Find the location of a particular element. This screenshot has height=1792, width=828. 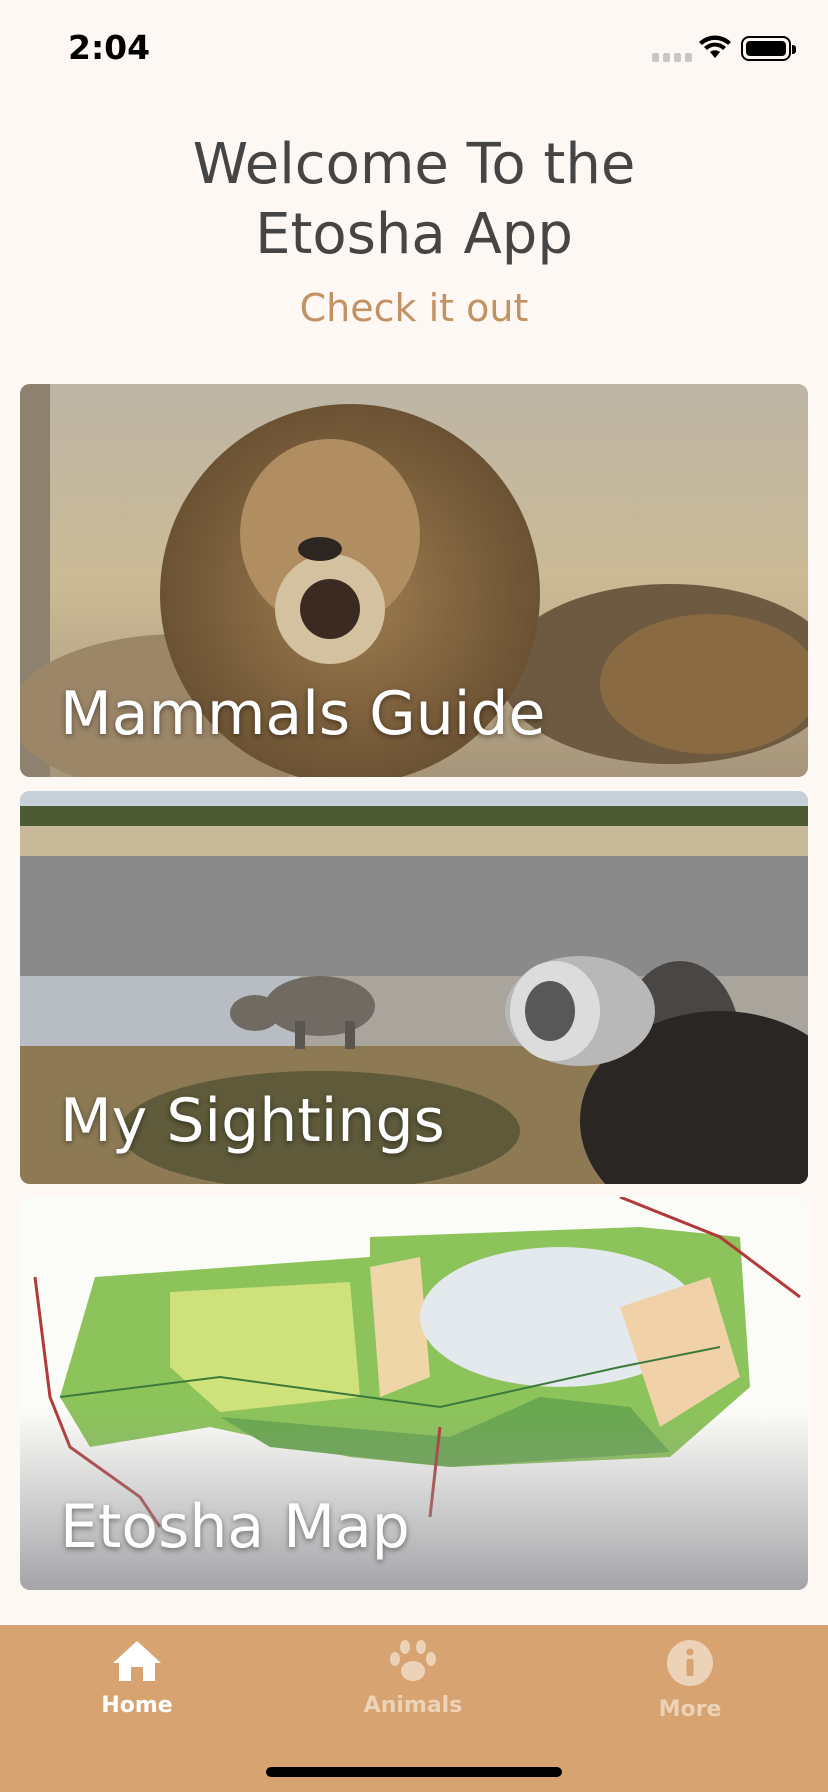

paw-icon is located at coordinates (413, 1660).